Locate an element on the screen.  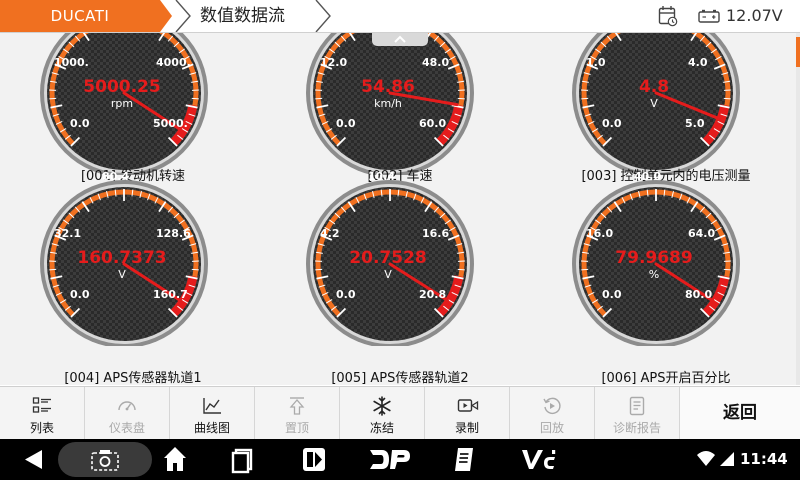
gauge: 0.0 12.0 48.0 60.0 54.86 km/h is located at coordinates (390, 104).